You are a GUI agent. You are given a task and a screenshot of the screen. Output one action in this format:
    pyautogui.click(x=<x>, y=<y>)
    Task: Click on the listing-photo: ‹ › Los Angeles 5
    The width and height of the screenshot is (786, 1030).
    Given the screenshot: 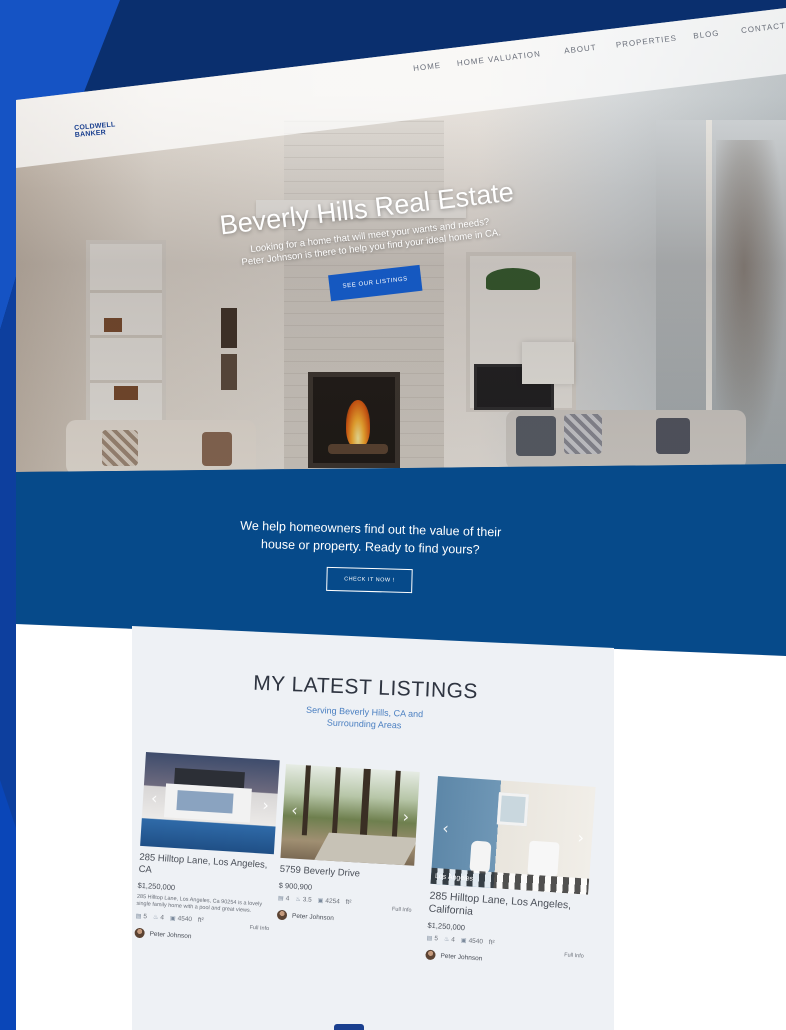 What is the action you would take?
    pyautogui.click(x=513, y=835)
    